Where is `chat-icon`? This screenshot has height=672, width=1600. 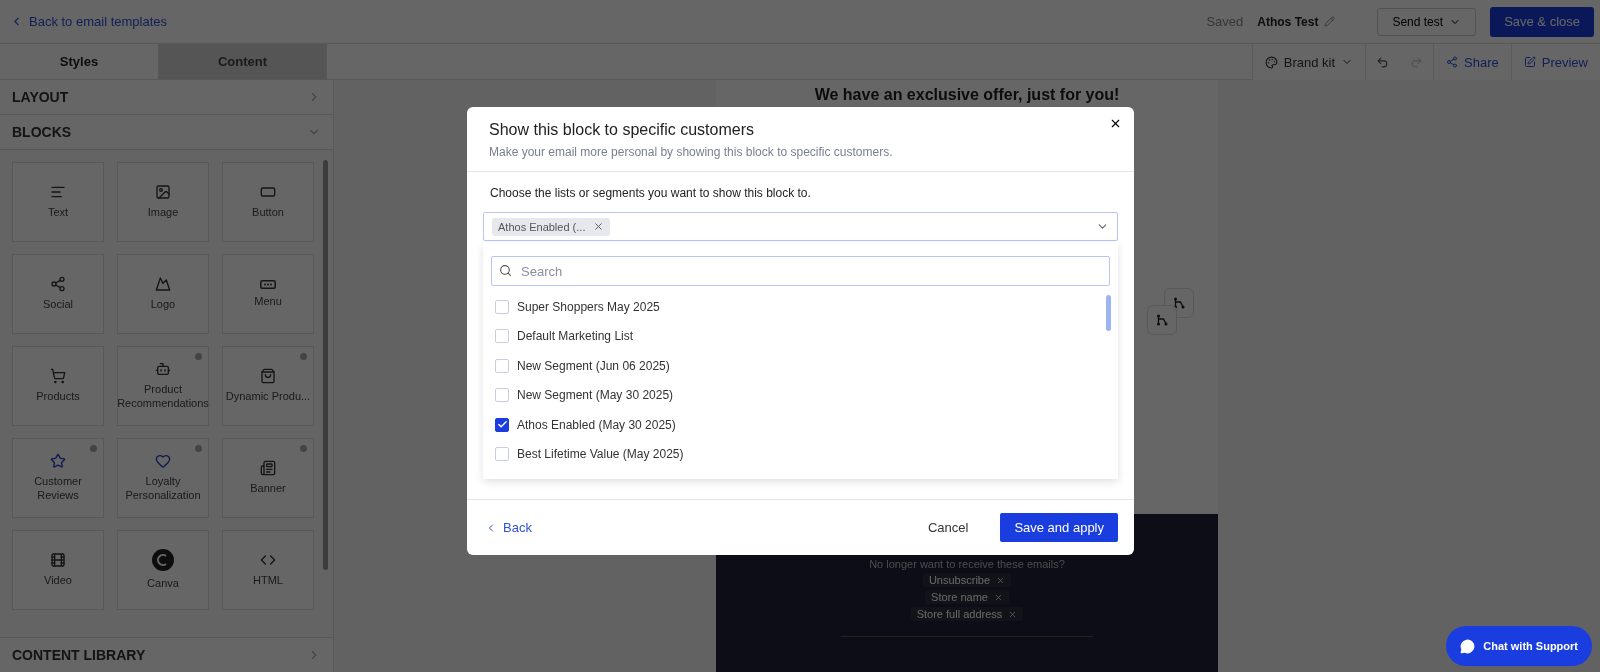
chat-icon is located at coordinates (1468, 646).